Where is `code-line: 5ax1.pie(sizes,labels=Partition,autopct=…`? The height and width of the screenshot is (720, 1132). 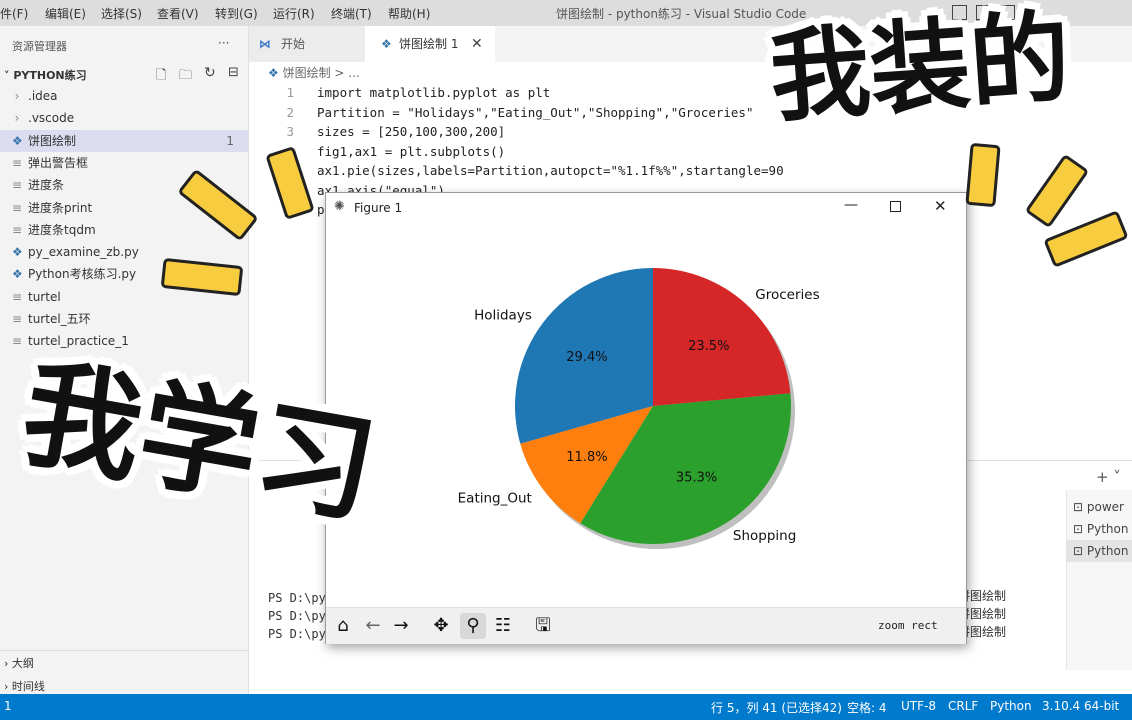
code-line: 5ax1.pie(sizes,labels=Partition,autopct=… is located at coordinates (527, 173).